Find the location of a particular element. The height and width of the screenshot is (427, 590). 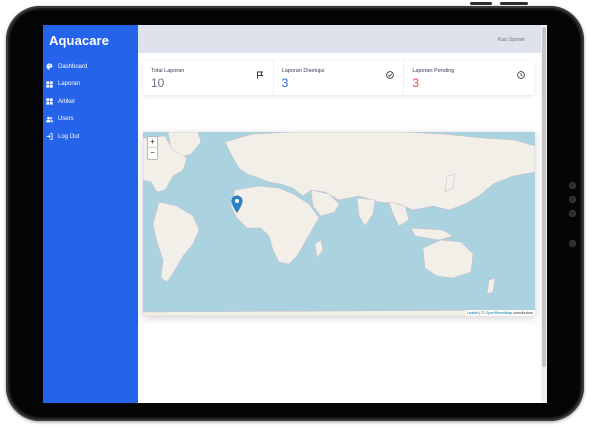

zoom-out-button: − is located at coordinates (152, 153).